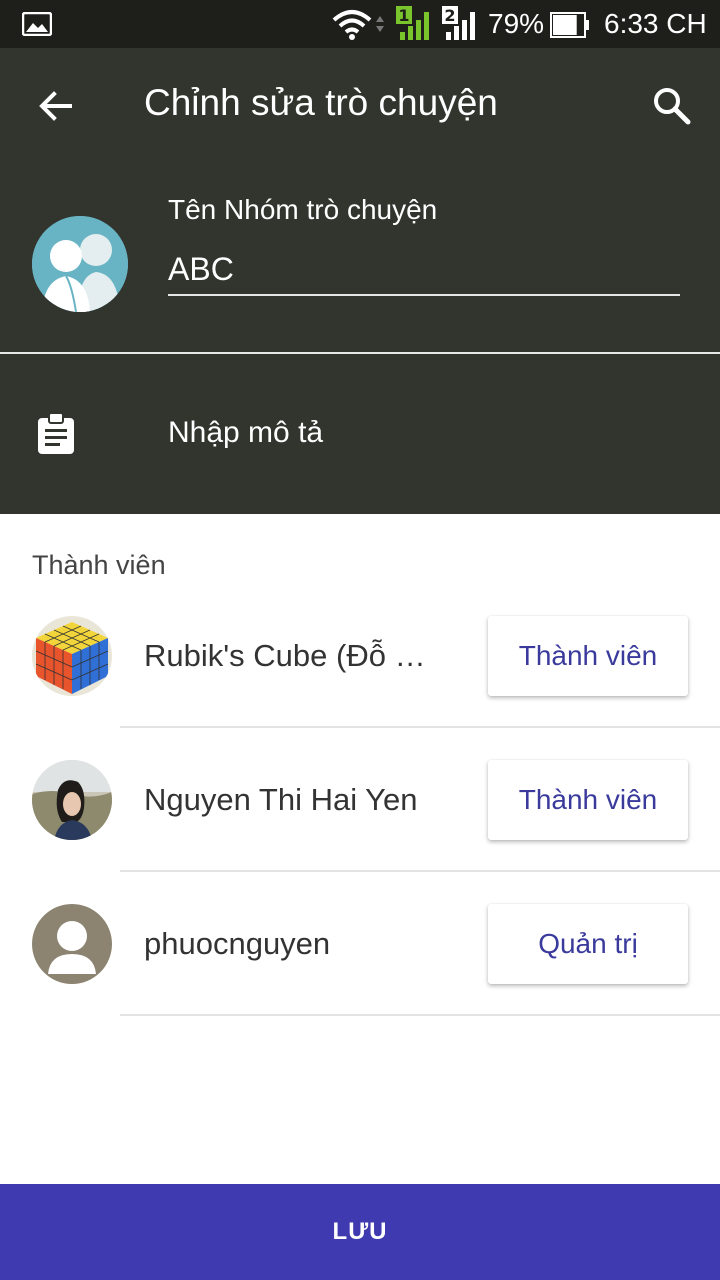  I want to click on arrow-left-icon, so click(55, 106).